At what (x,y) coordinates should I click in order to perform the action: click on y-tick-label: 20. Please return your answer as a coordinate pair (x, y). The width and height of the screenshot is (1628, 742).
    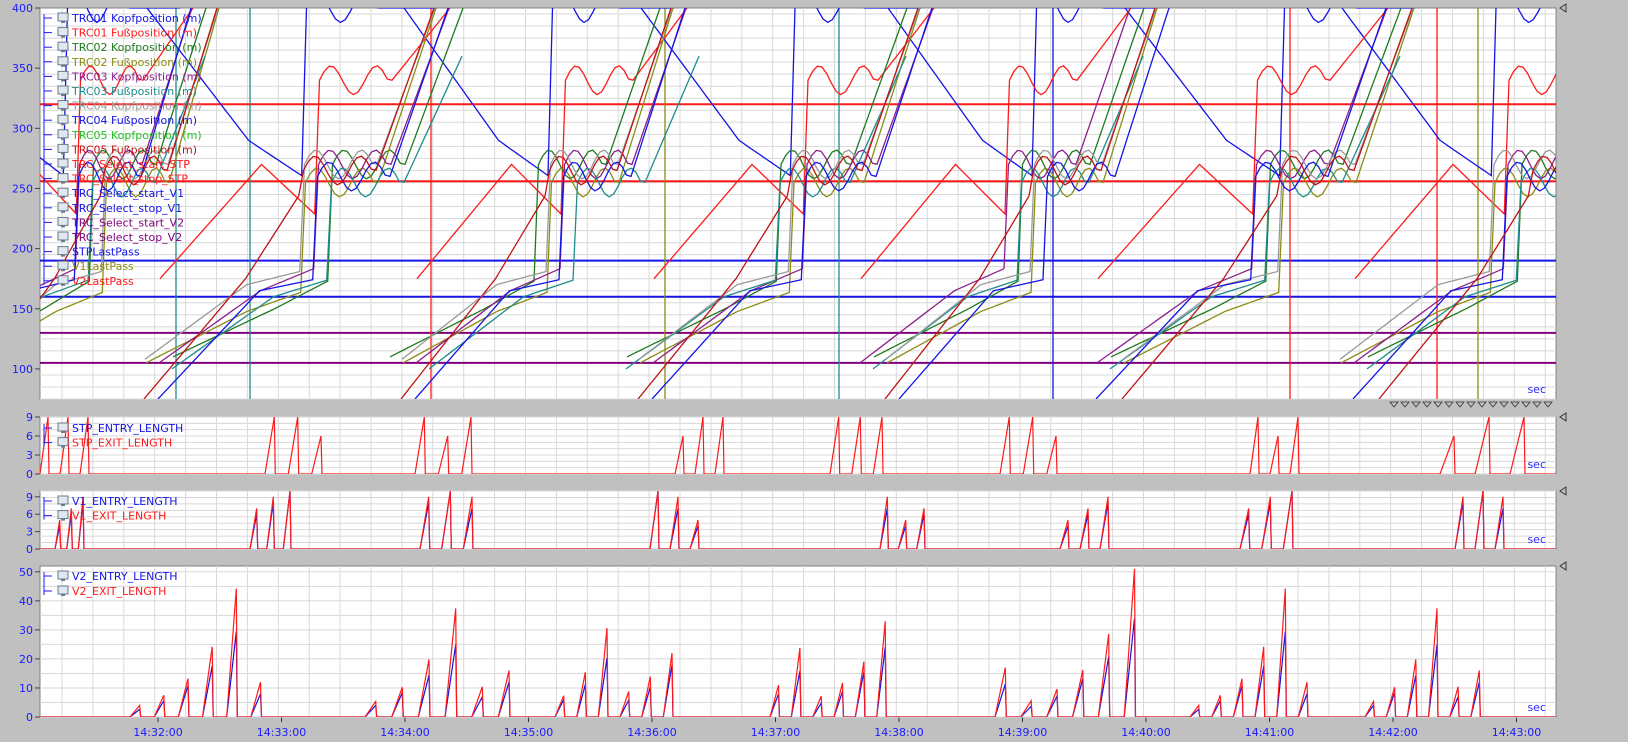
    Looking at the image, I should click on (26, 659).